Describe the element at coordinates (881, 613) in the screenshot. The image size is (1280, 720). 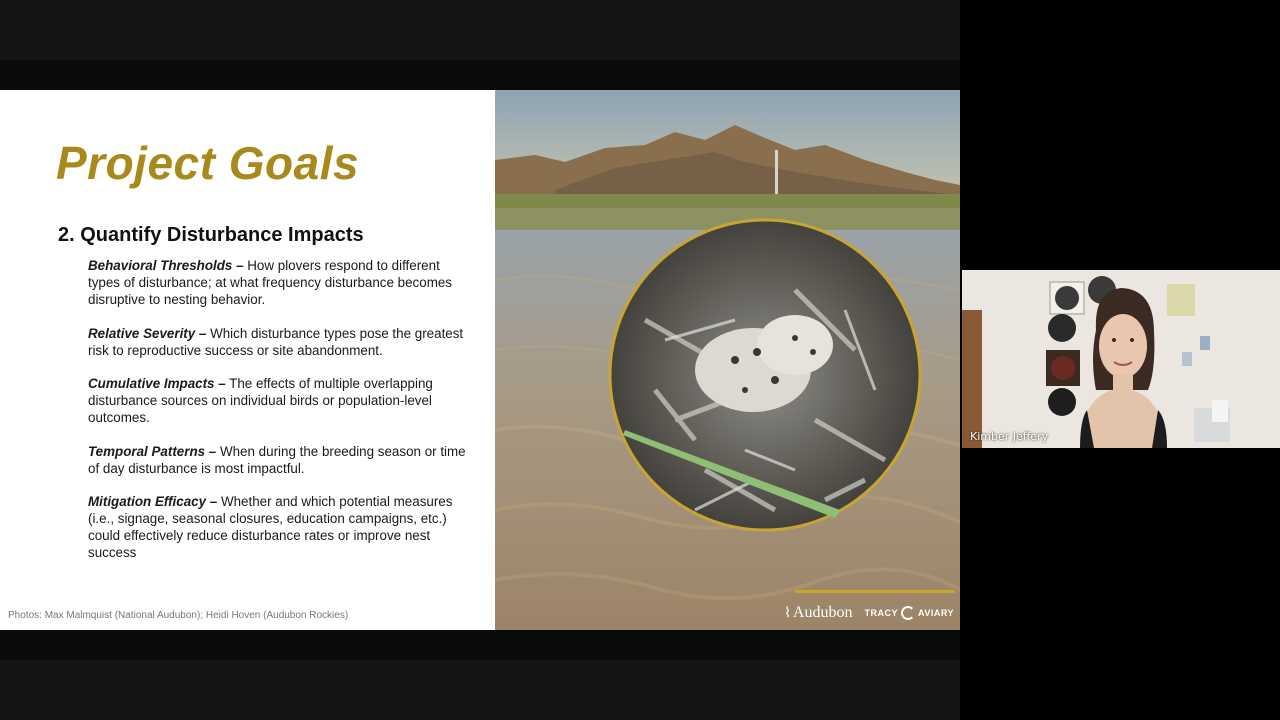
I see `tracy-aviary-logo-text-left: TRACY` at that location.